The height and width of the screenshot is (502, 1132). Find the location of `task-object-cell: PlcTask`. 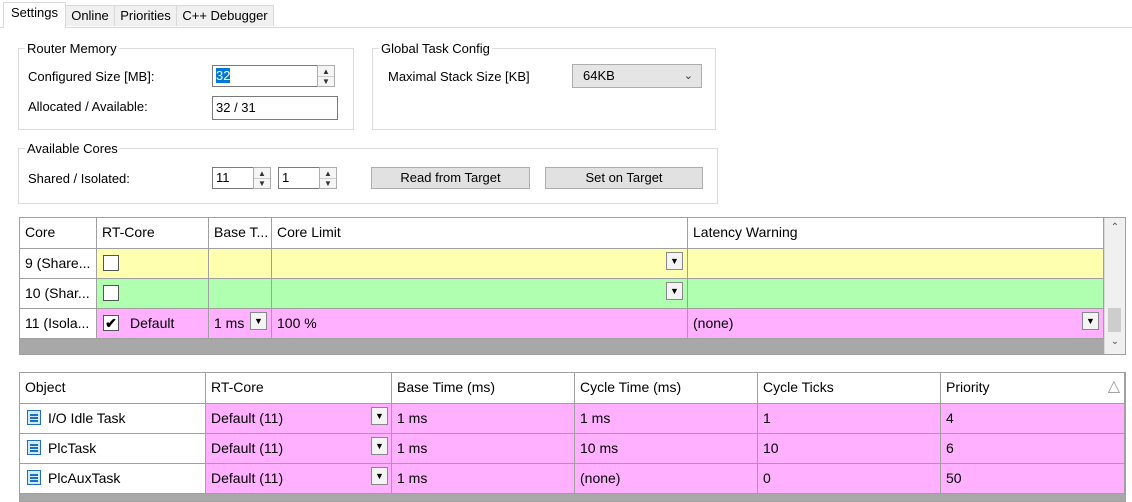

task-object-cell: PlcTask is located at coordinates (113, 449).